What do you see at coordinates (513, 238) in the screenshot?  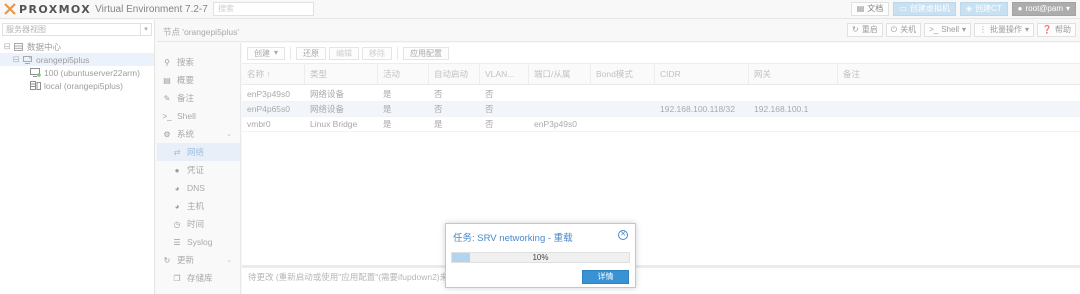 I see `dialog-title: 任务: SRV networking - 重载` at bounding box center [513, 238].